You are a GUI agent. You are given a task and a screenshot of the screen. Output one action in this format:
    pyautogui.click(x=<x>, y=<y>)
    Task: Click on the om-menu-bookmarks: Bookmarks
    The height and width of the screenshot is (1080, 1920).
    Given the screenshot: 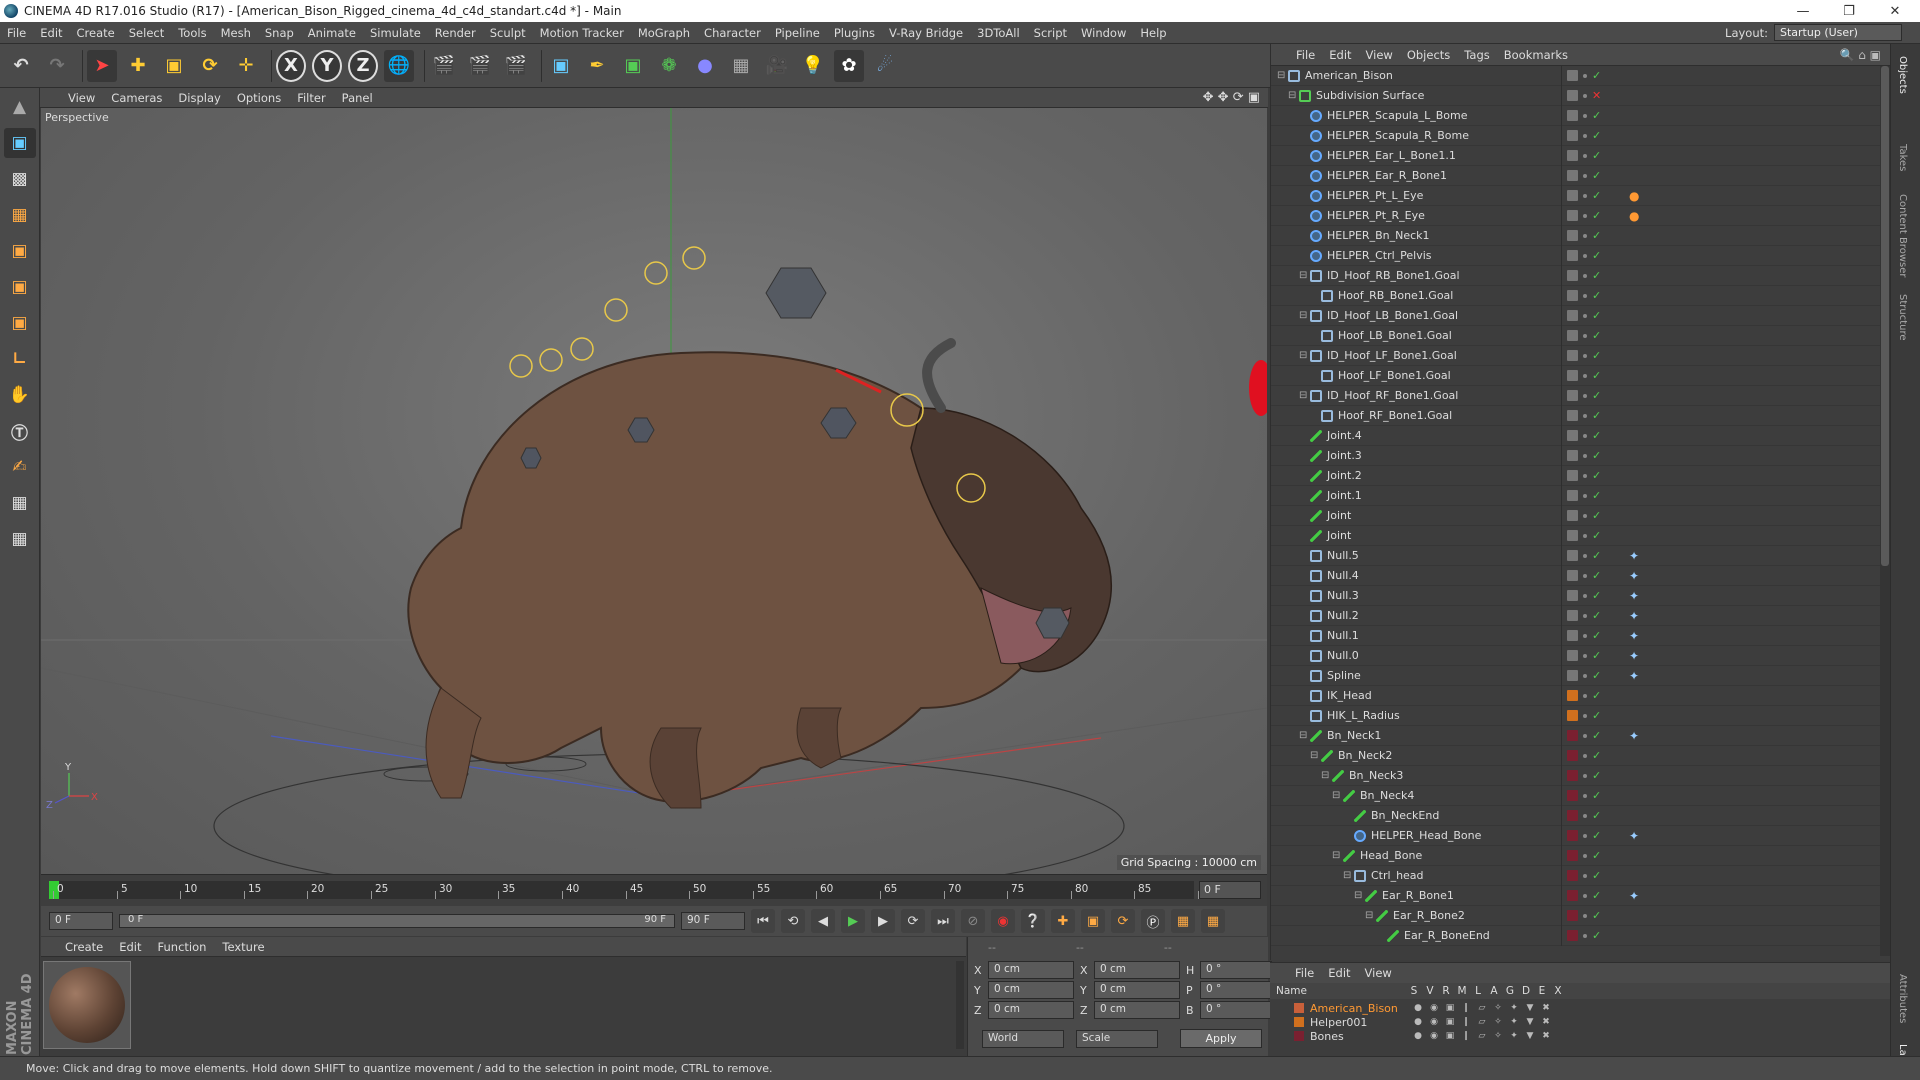 What is the action you would take?
    pyautogui.click(x=1536, y=55)
    